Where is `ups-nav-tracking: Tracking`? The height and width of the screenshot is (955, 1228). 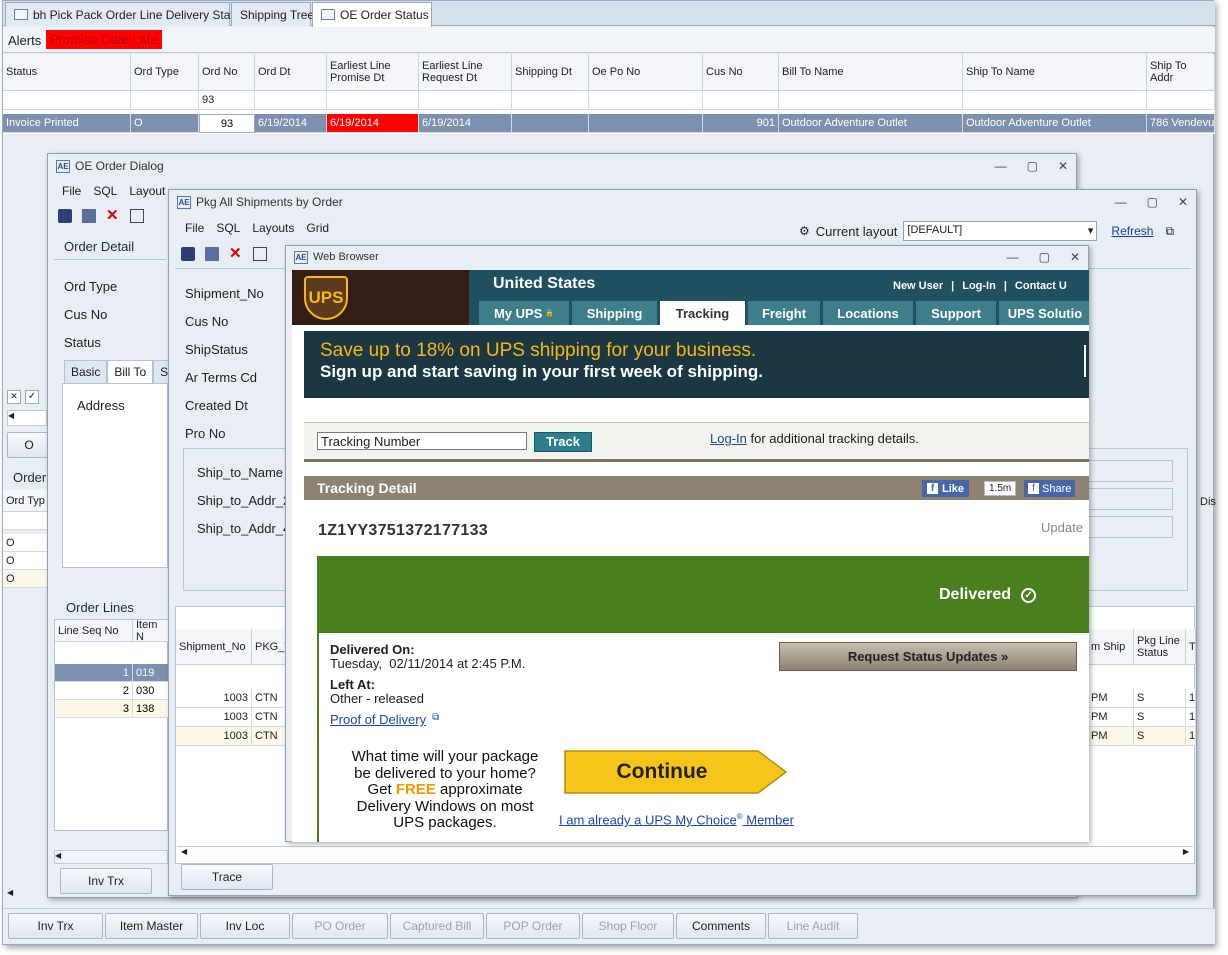 ups-nav-tracking: Tracking is located at coordinates (702, 313).